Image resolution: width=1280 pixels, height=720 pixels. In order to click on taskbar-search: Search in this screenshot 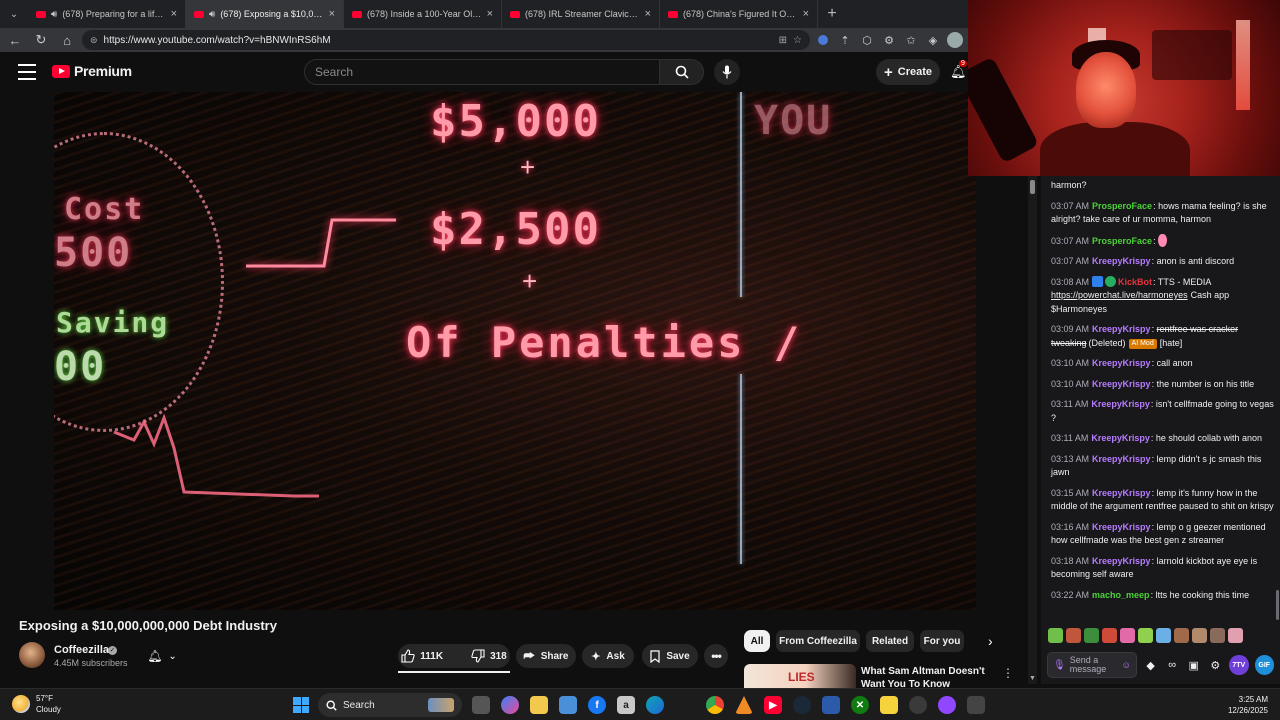, I will do `click(390, 705)`.